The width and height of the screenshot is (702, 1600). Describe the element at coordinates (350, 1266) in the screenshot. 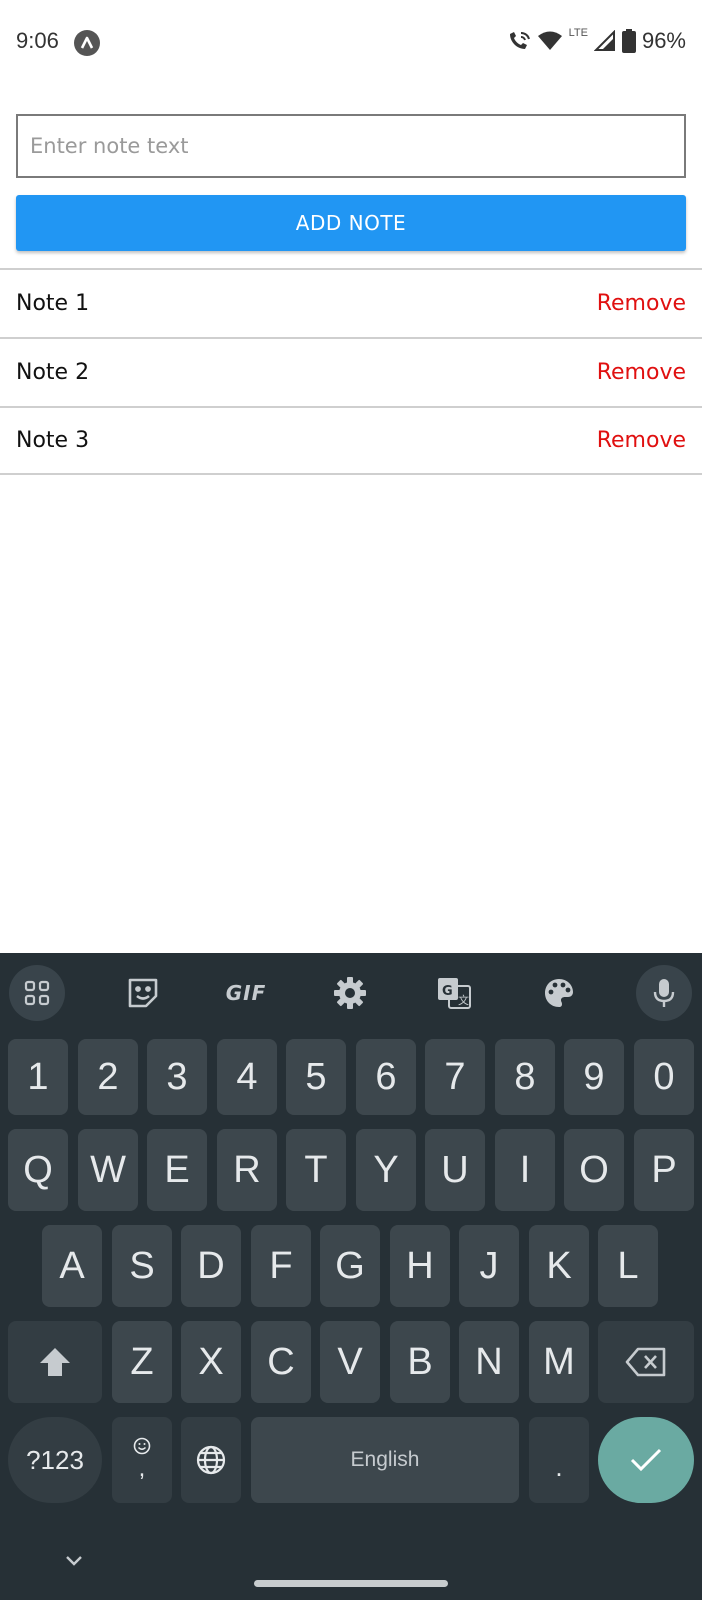

I see `key-g: G` at that location.